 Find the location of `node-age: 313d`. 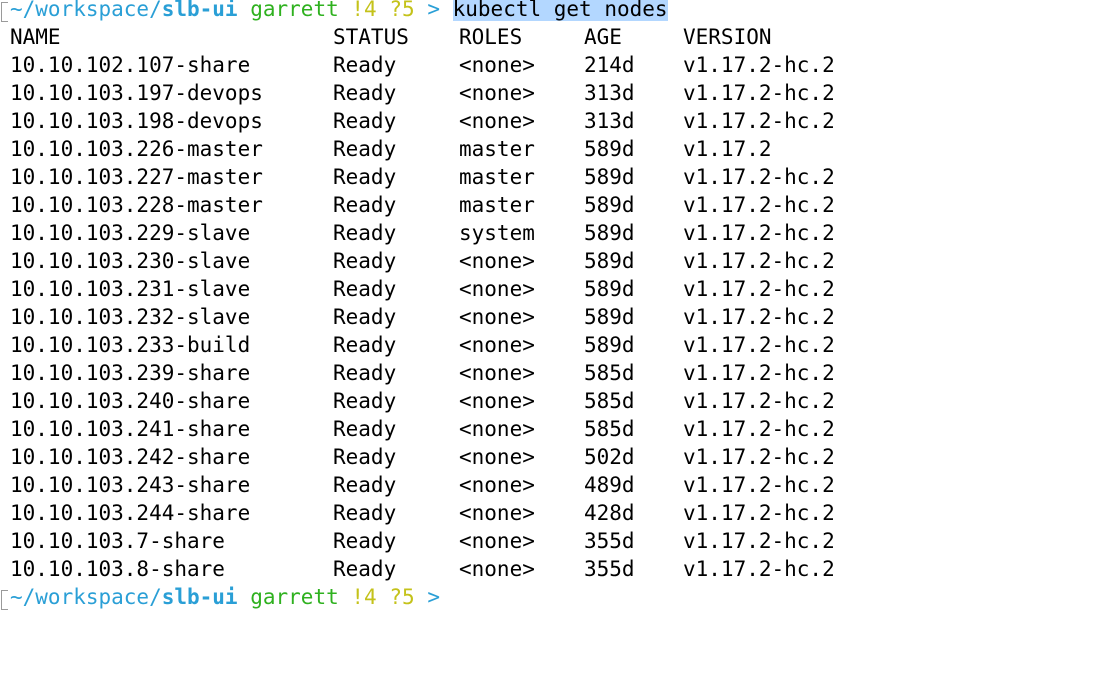

node-age: 313d is located at coordinates (609, 93).